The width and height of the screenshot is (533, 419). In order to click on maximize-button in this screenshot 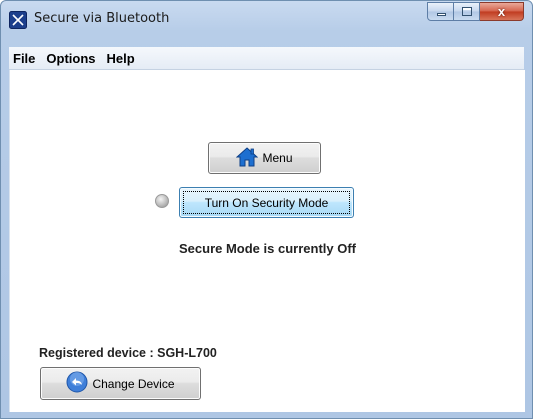, I will do `click(467, 11)`.